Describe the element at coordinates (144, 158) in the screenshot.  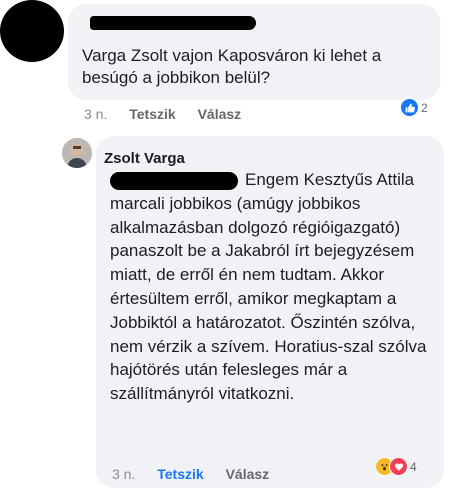
I see `comment-author: Zsolt Varga` at that location.